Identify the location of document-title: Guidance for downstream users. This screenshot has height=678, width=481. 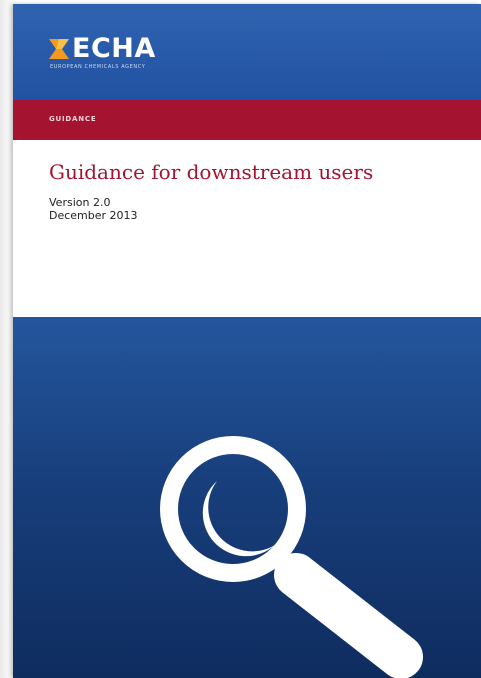
(211, 172).